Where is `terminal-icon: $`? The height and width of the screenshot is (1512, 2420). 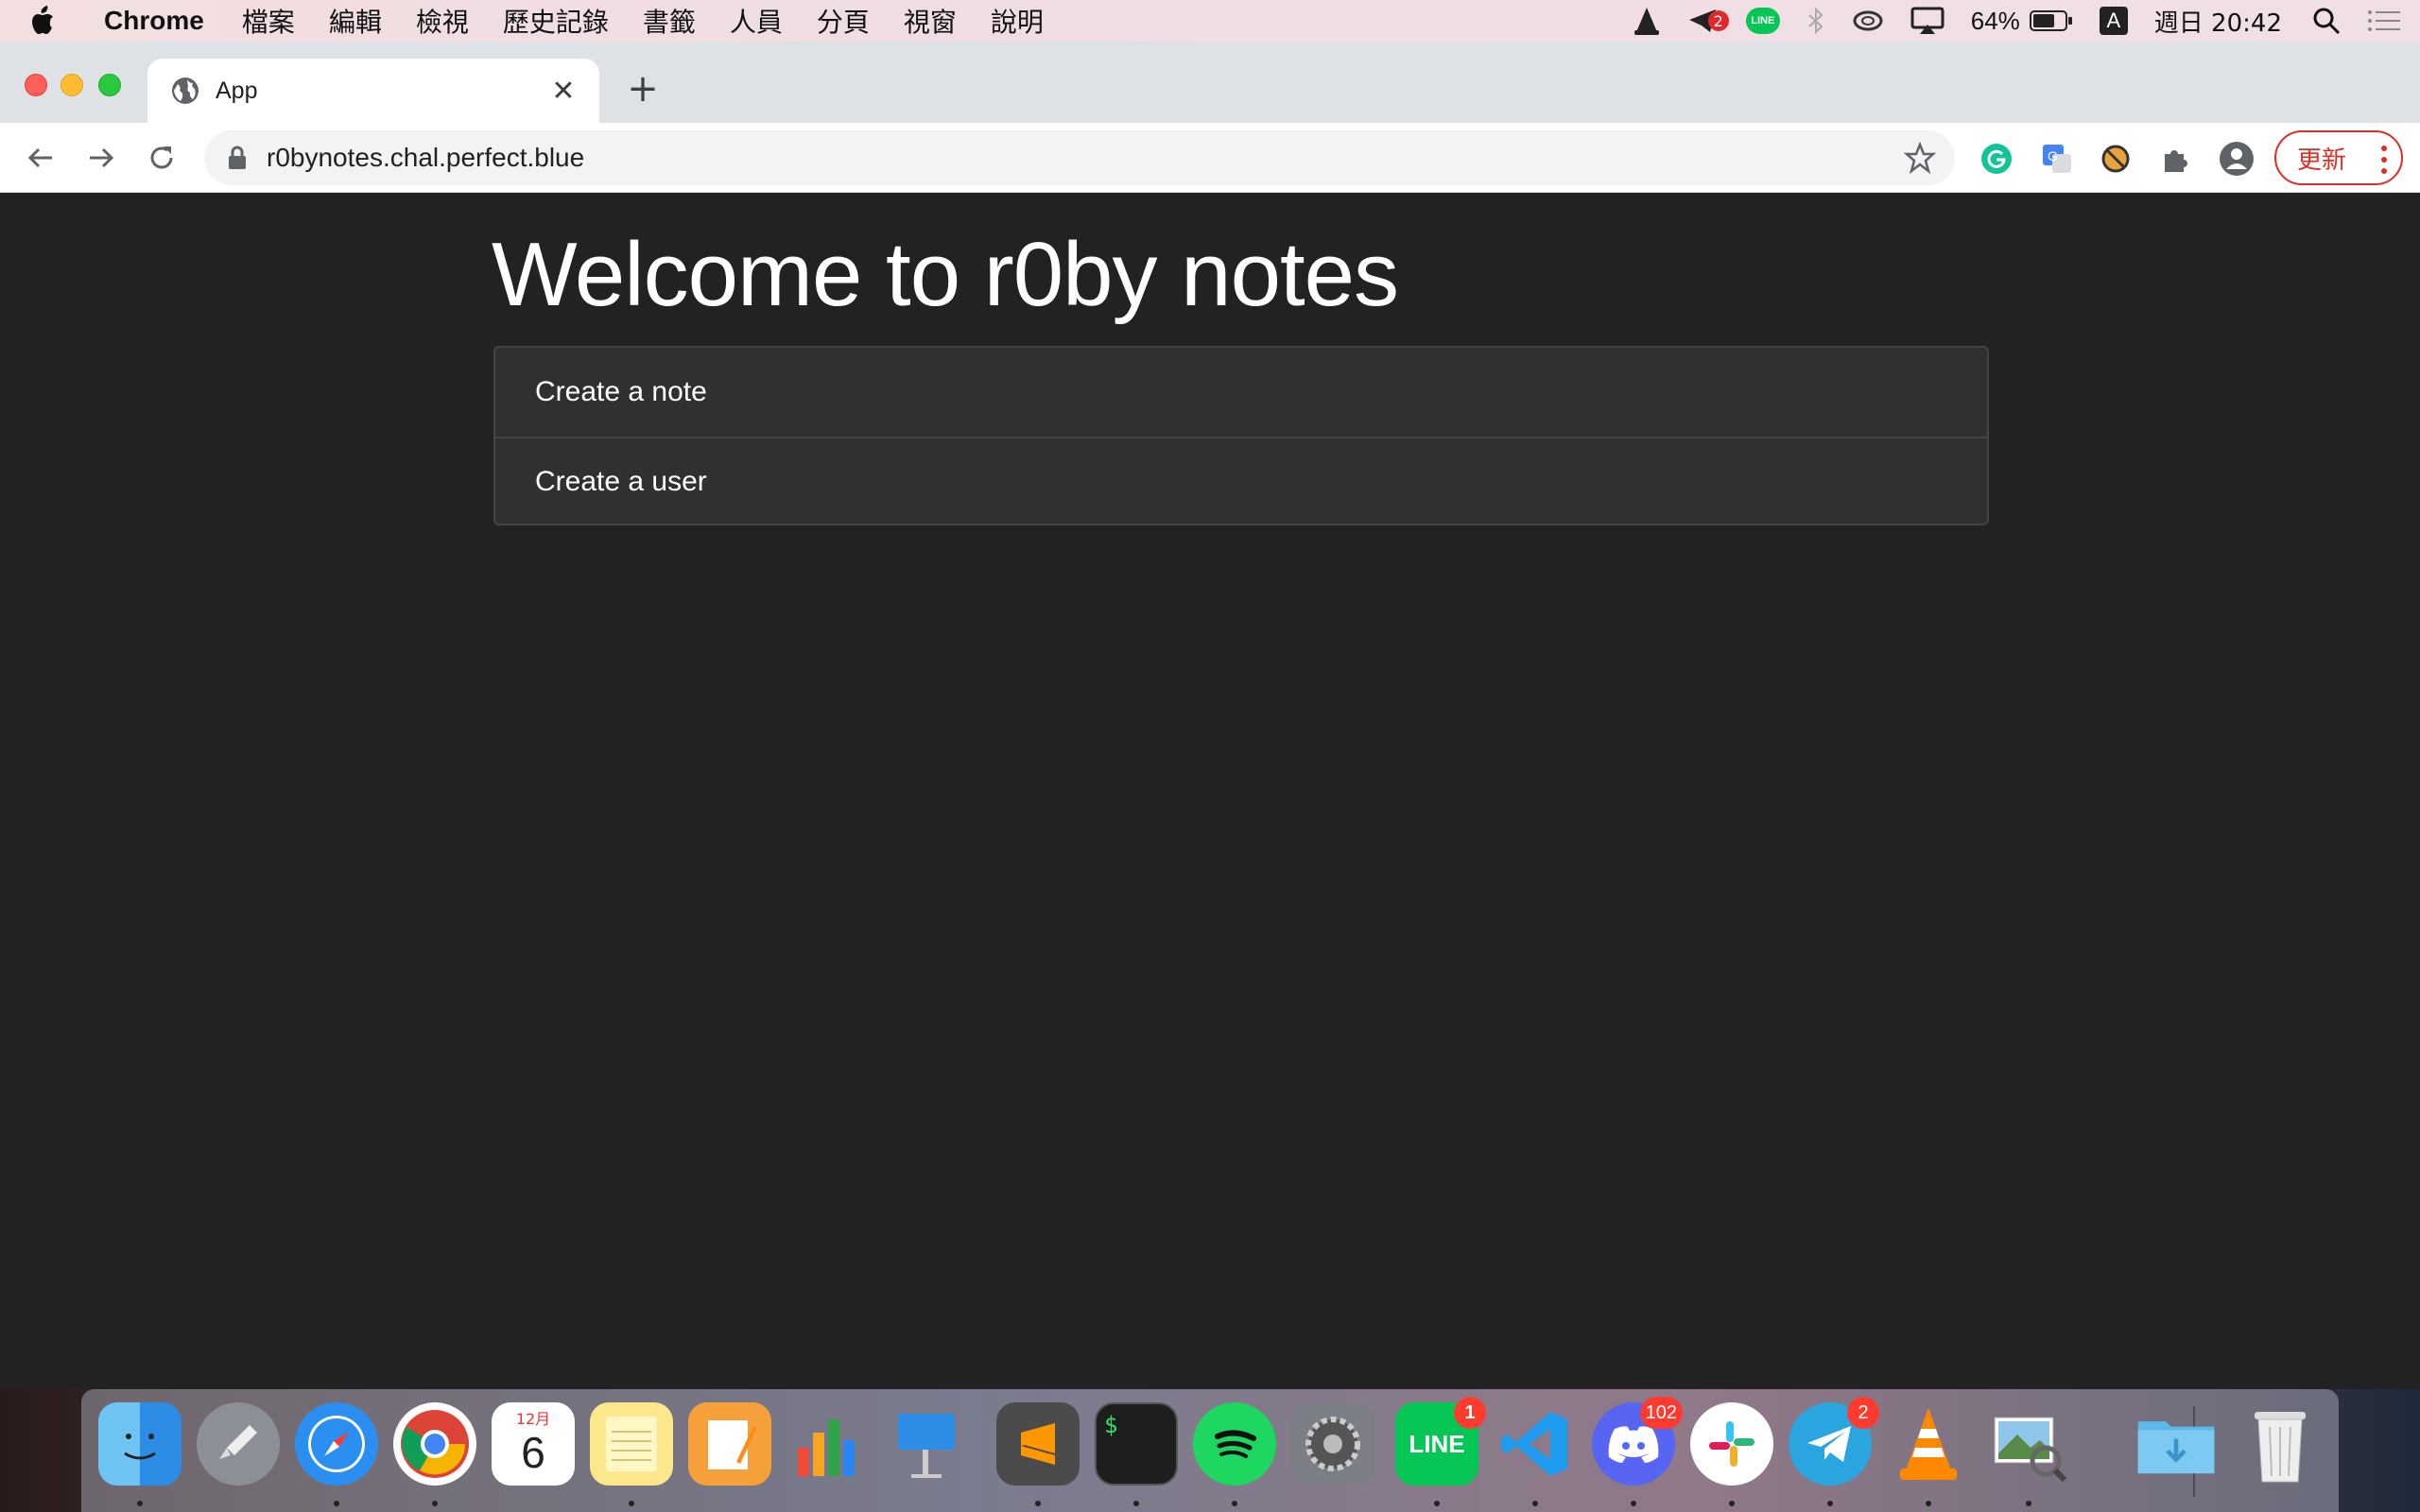
terminal-icon: $ is located at coordinates (1136, 1444).